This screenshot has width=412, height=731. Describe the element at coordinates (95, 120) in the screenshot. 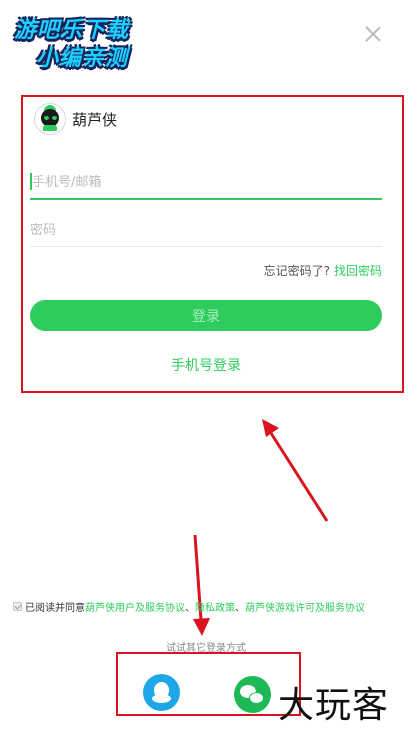

I see `app-name: 葫芦侠` at that location.